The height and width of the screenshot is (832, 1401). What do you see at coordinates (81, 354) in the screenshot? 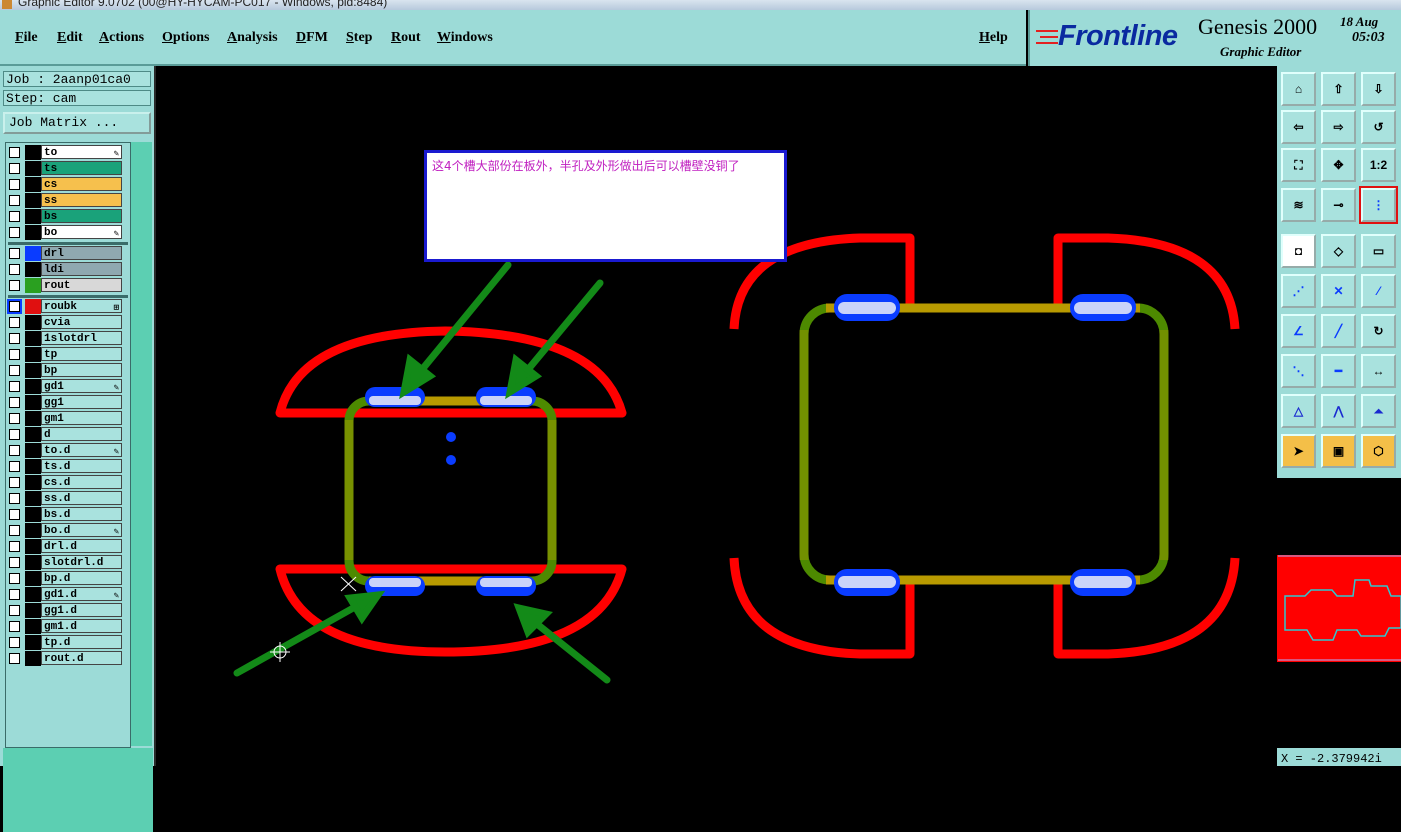
I see `layer-name: tp` at bounding box center [81, 354].